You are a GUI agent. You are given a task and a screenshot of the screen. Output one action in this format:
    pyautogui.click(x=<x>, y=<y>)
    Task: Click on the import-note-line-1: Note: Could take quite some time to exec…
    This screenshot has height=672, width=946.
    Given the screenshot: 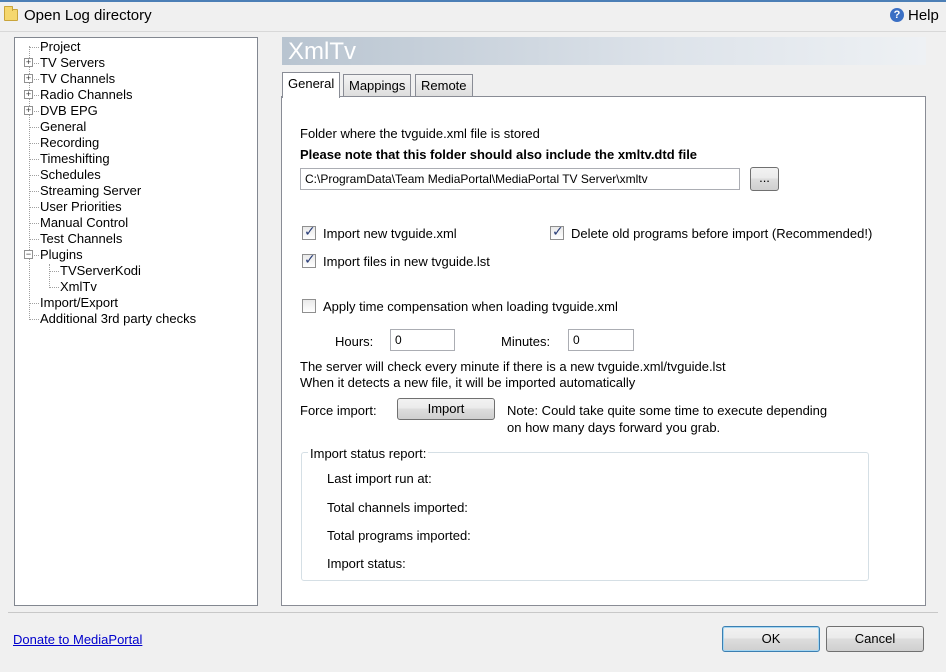 What is the action you would take?
    pyautogui.click(x=667, y=410)
    